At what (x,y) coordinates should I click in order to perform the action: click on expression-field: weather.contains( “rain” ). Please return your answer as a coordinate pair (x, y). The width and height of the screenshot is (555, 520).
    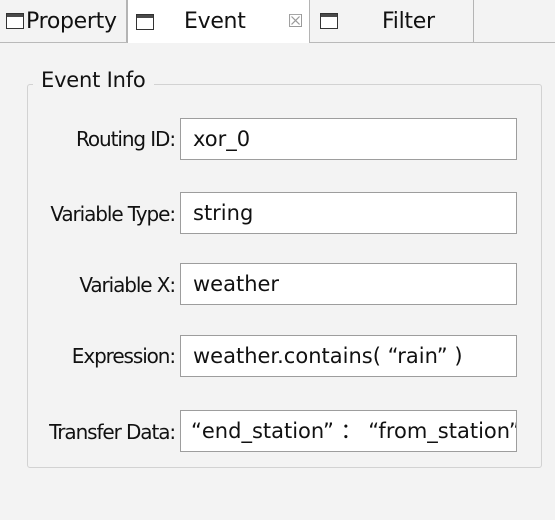
    Looking at the image, I should click on (348, 356).